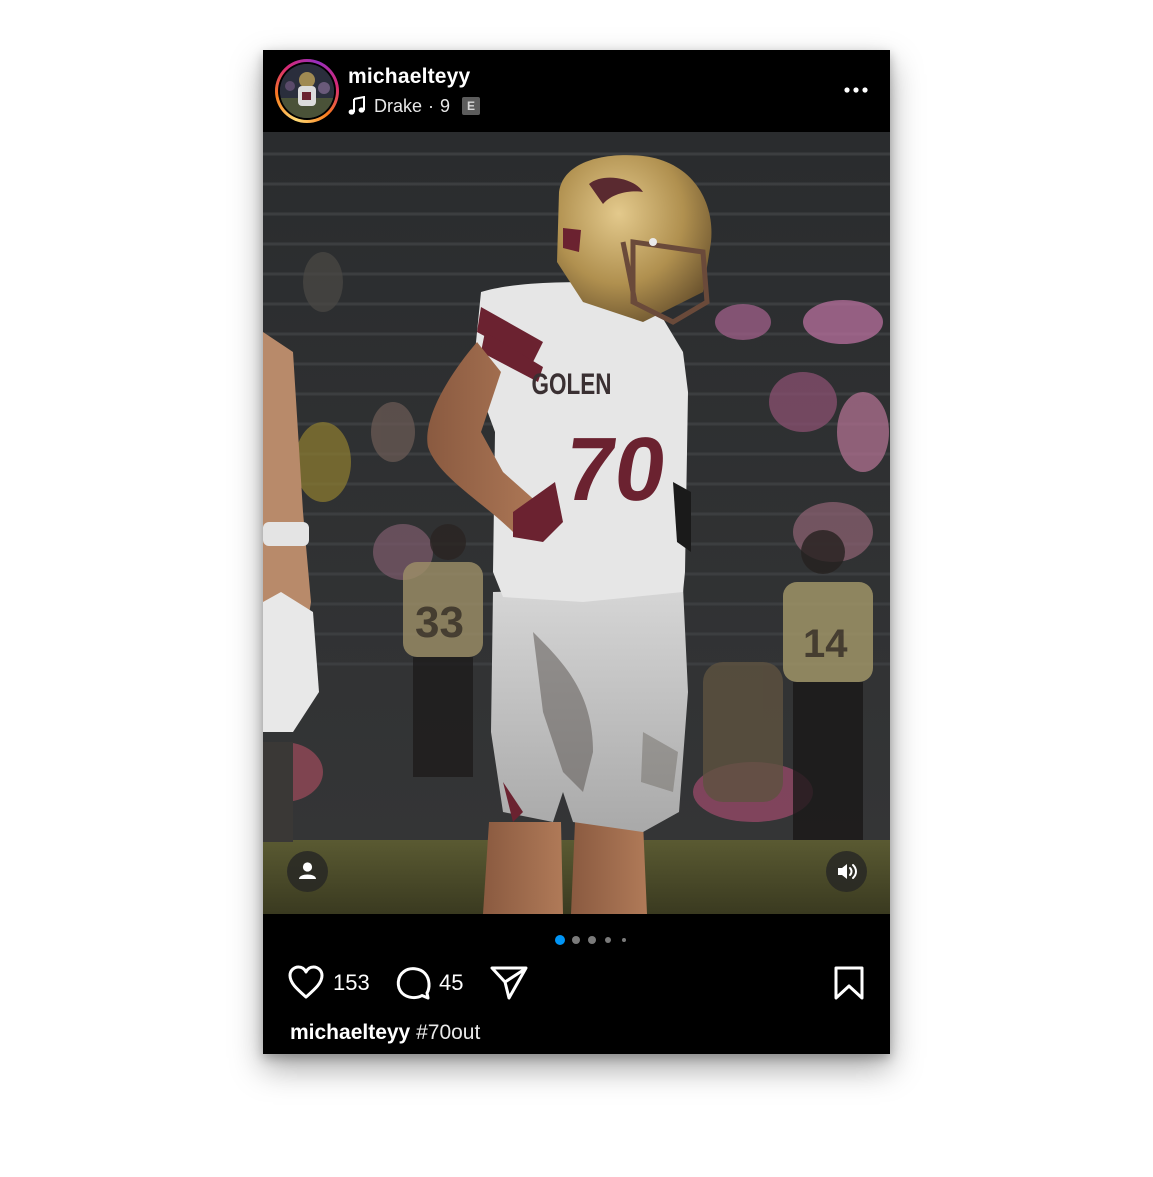  I want to click on explicit-badge: E, so click(471, 106).